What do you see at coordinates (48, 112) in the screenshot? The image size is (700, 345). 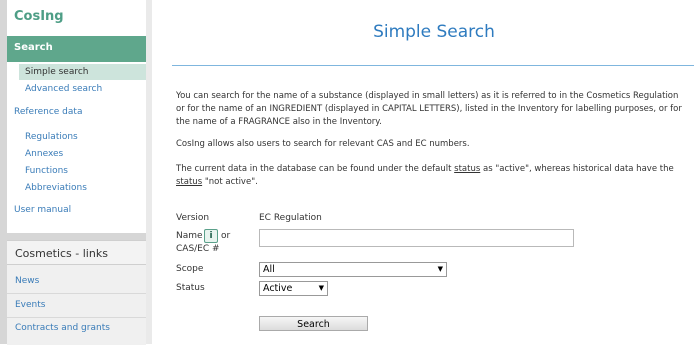 I see `sidebar-item-reference-data: Reference data` at bounding box center [48, 112].